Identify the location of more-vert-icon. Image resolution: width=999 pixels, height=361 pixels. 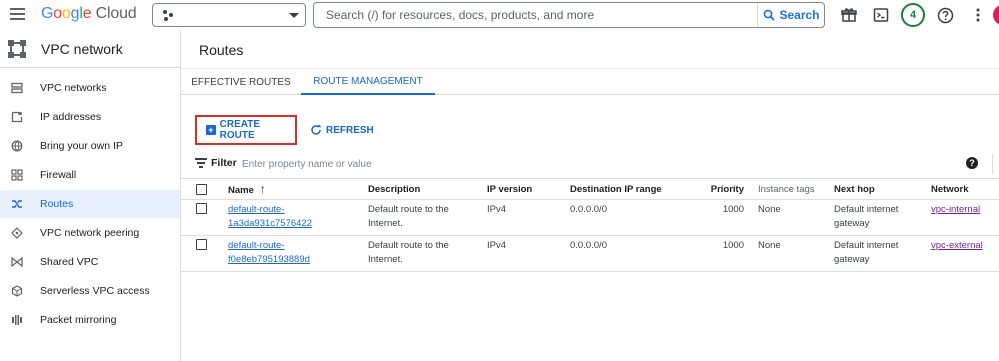
(978, 15).